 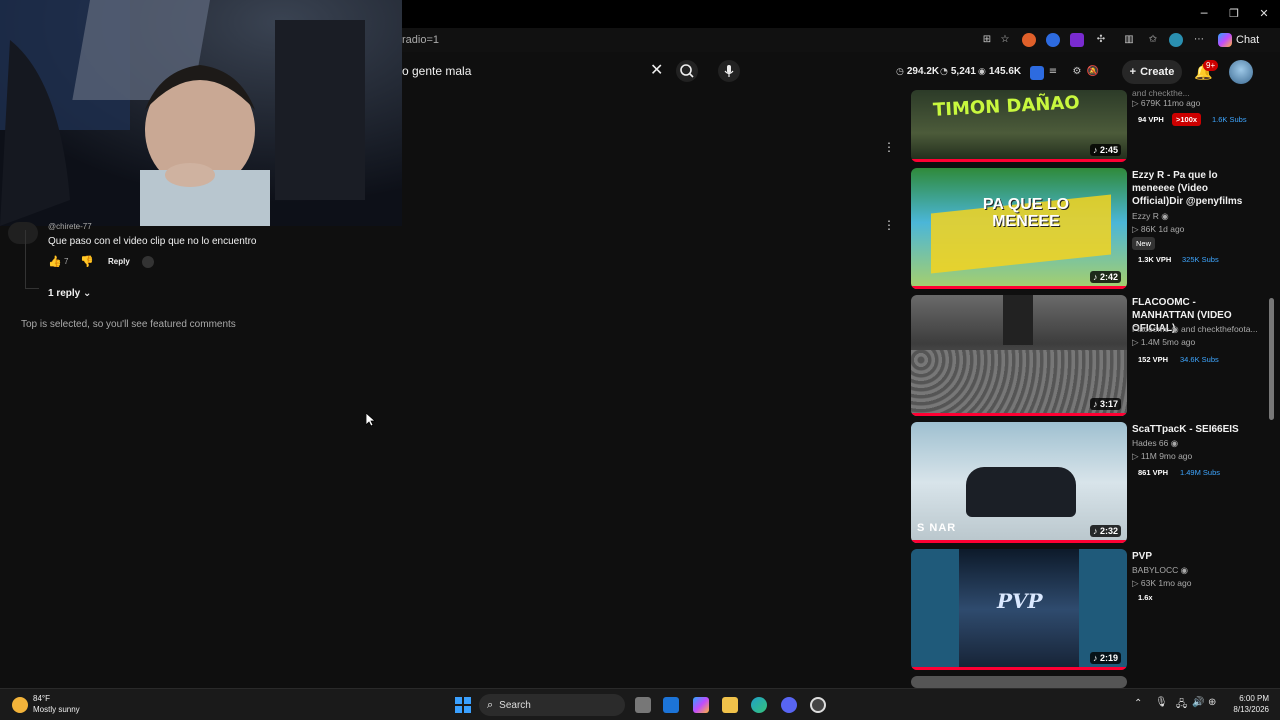 What do you see at coordinates (1018, 320) in the screenshot?
I see `object-art` at bounding box center [1018, 320].